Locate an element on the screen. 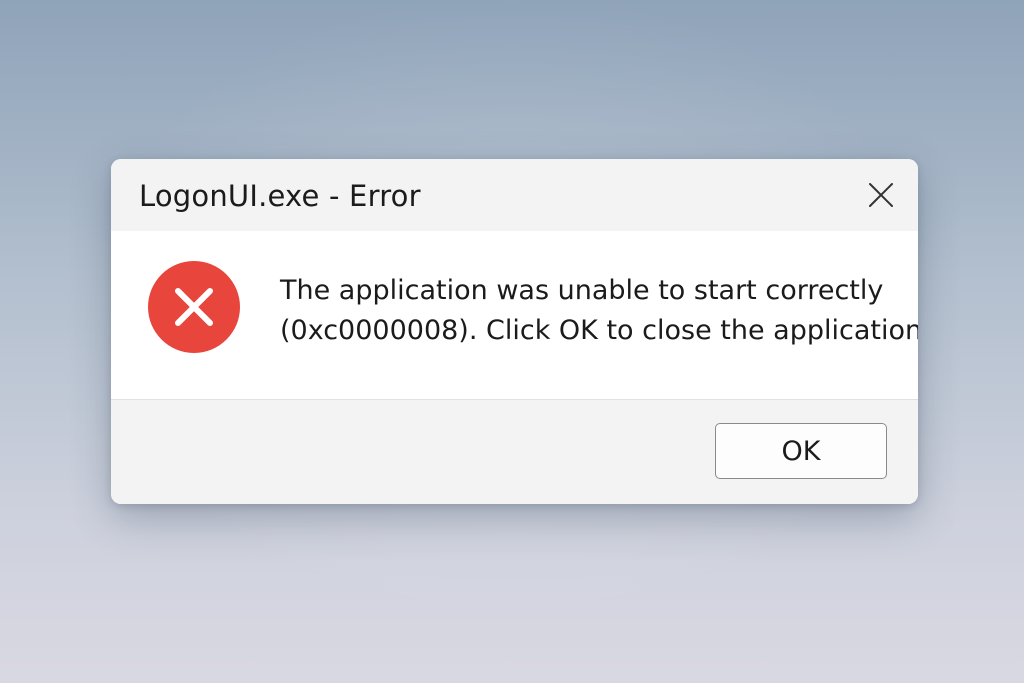 Image resolution: width=1024 pixels, height=683 pixels. close-button is located at coordinates (881, 195).